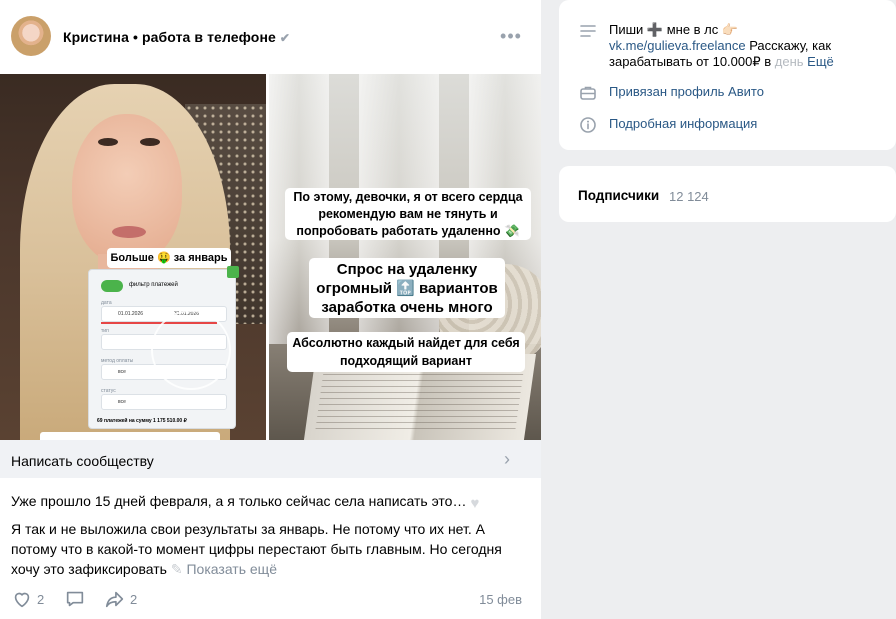 The image size is (896, 619). Describe the element at coordinates (209, 37) in the screenshot. I see `author-tag: работа в телефоне` at that location.